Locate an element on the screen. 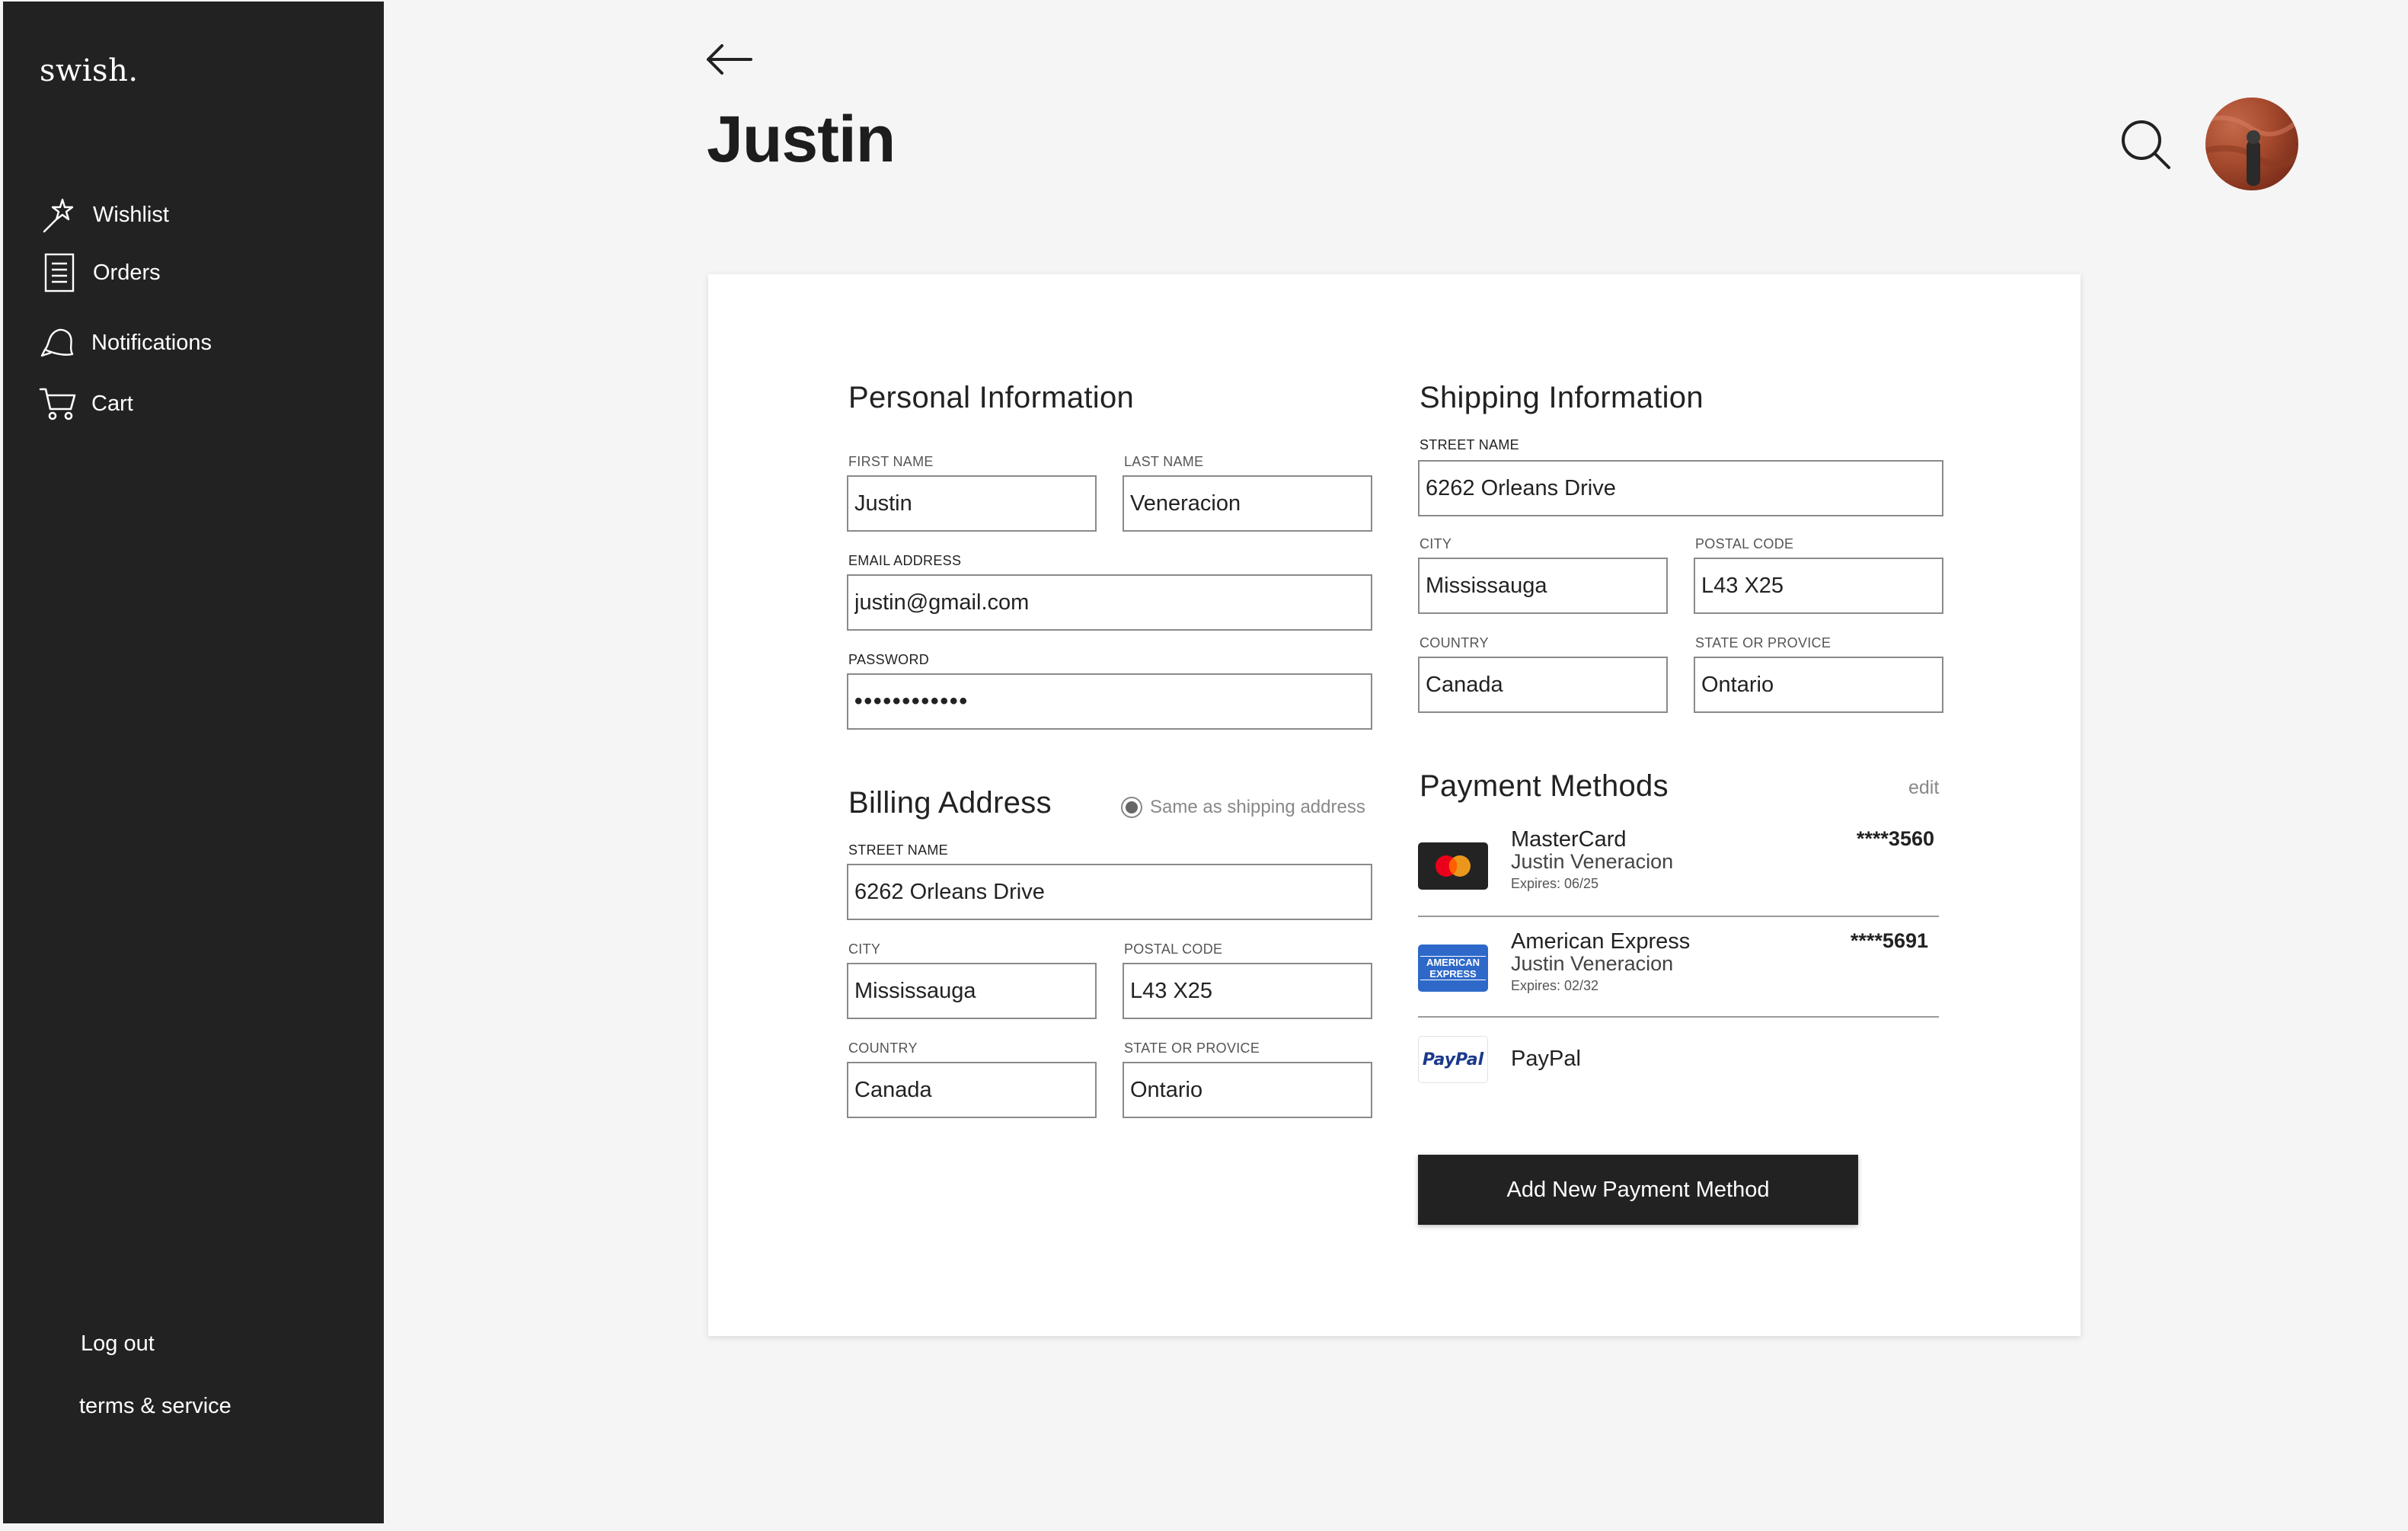 This screenshot has height=1531, width=2408. same-as-shipping-label: Same as shipping address is located at coordinates (1257, 807).